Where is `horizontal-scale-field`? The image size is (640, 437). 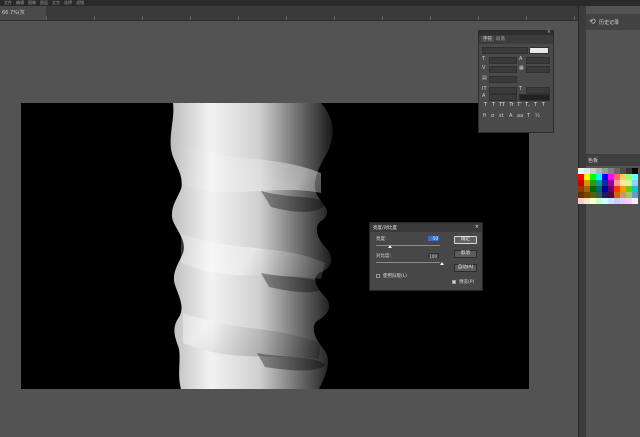 horizontal-scale-field is located at coordinates (538, 90).